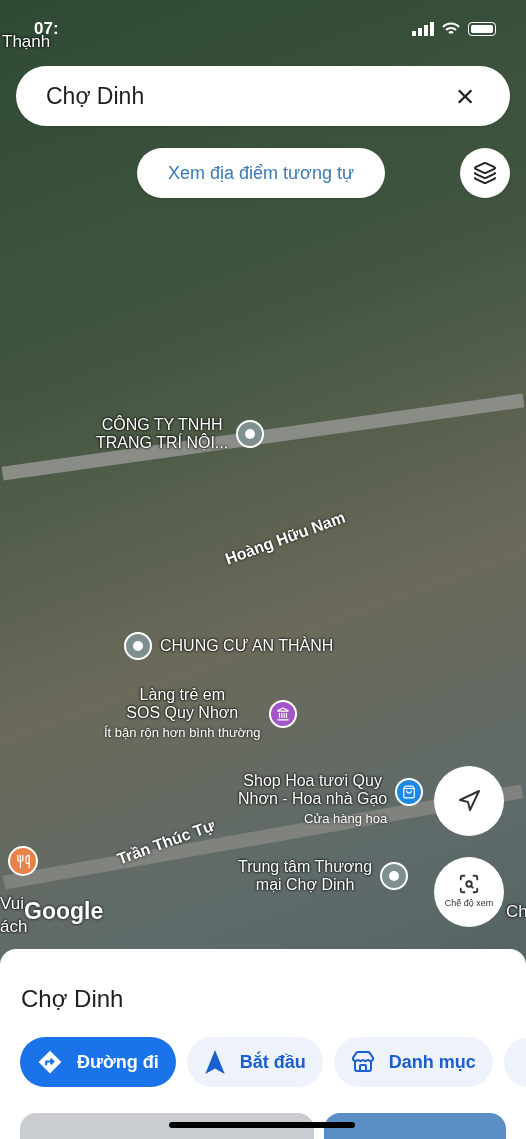 The width and height of the screenshot is (526, 1139). Describe the element at coordinates (214, 1062) in the screenshot. I see `navigation-arrow-icon` at that location.